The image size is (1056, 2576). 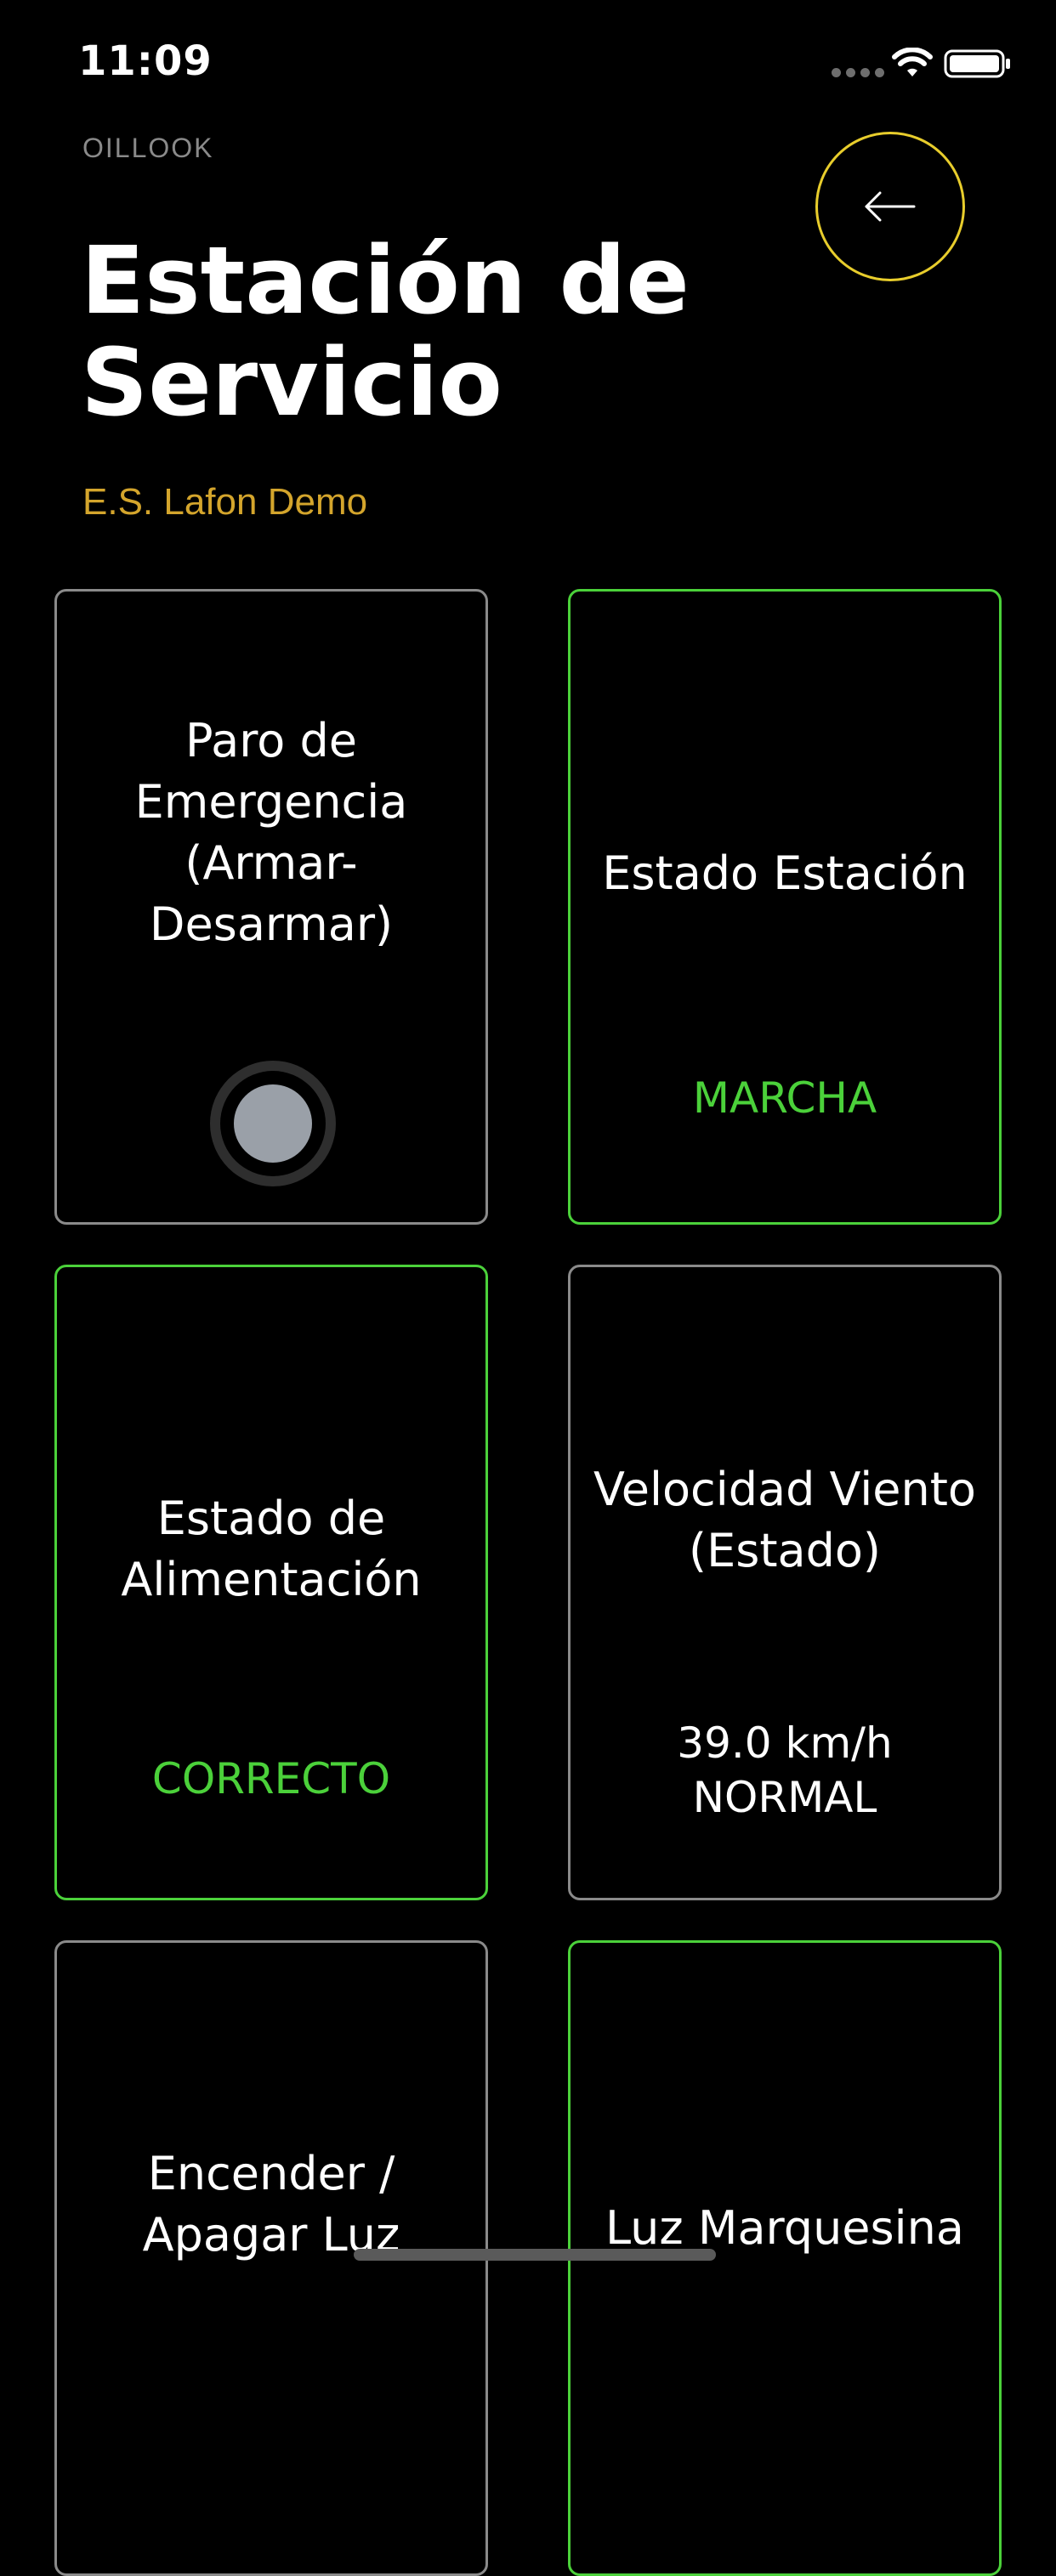 I want to click on card-status-value: CORRECTO, so click(x=271, y=1778).